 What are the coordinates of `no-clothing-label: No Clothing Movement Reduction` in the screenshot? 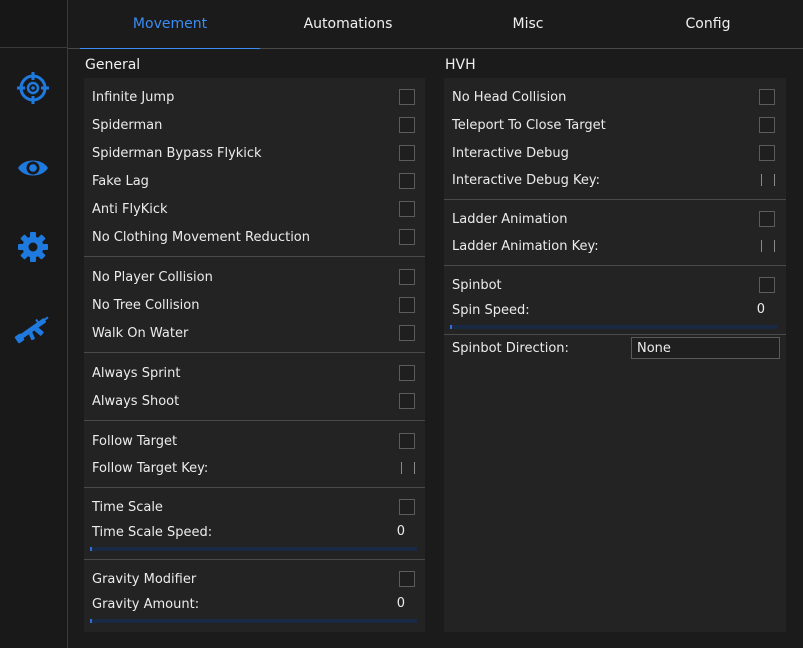 It's located at (201, 237).